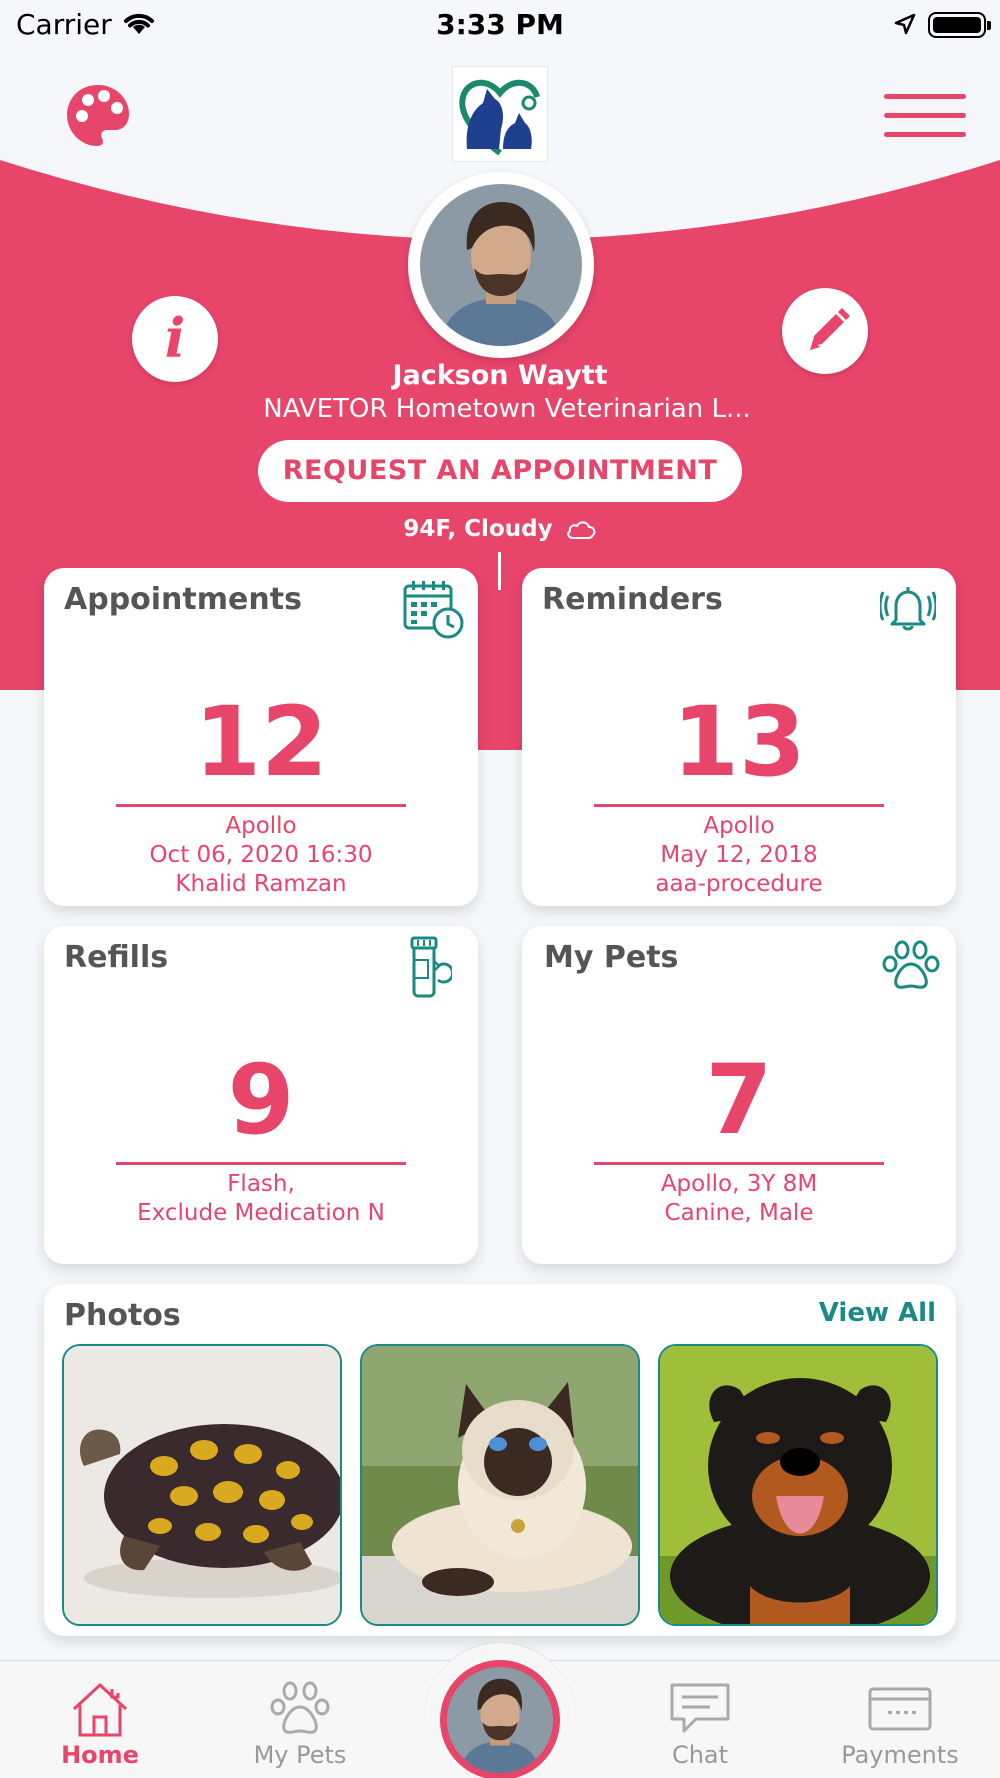 The image size is (1000, 1778). I want to click on cloud-icon, so click(580, 529).